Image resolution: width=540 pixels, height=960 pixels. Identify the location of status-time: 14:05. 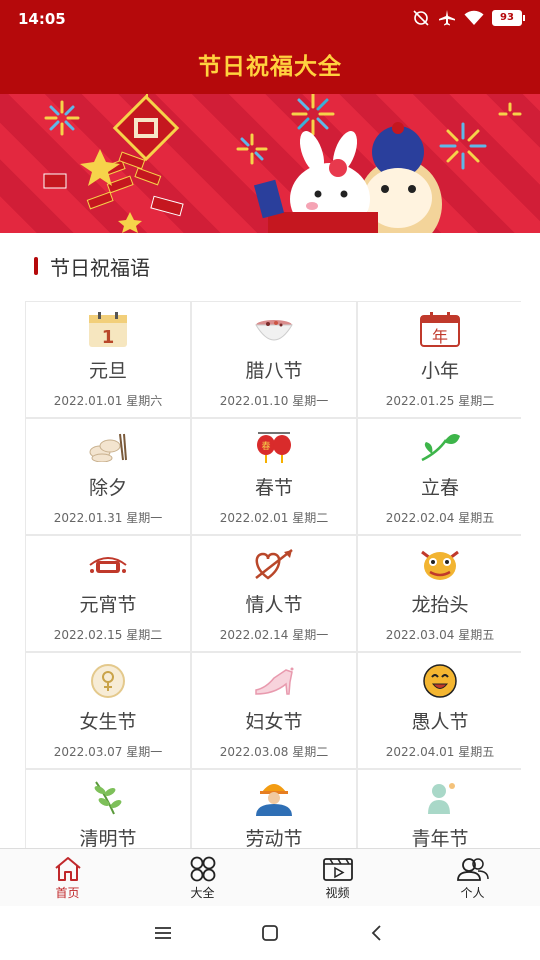
(42, 19).